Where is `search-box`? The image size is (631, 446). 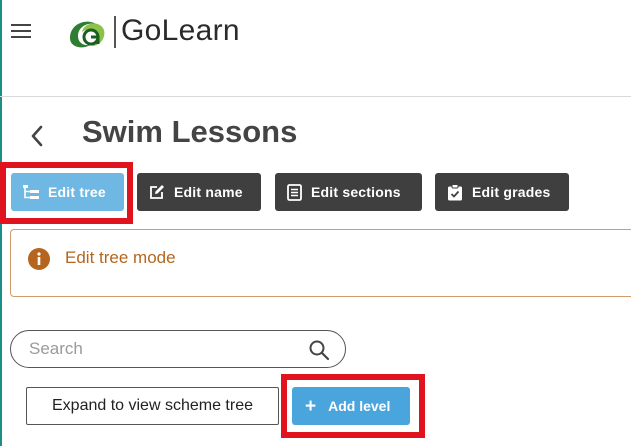
search-box is located at coordinates (178, 349).